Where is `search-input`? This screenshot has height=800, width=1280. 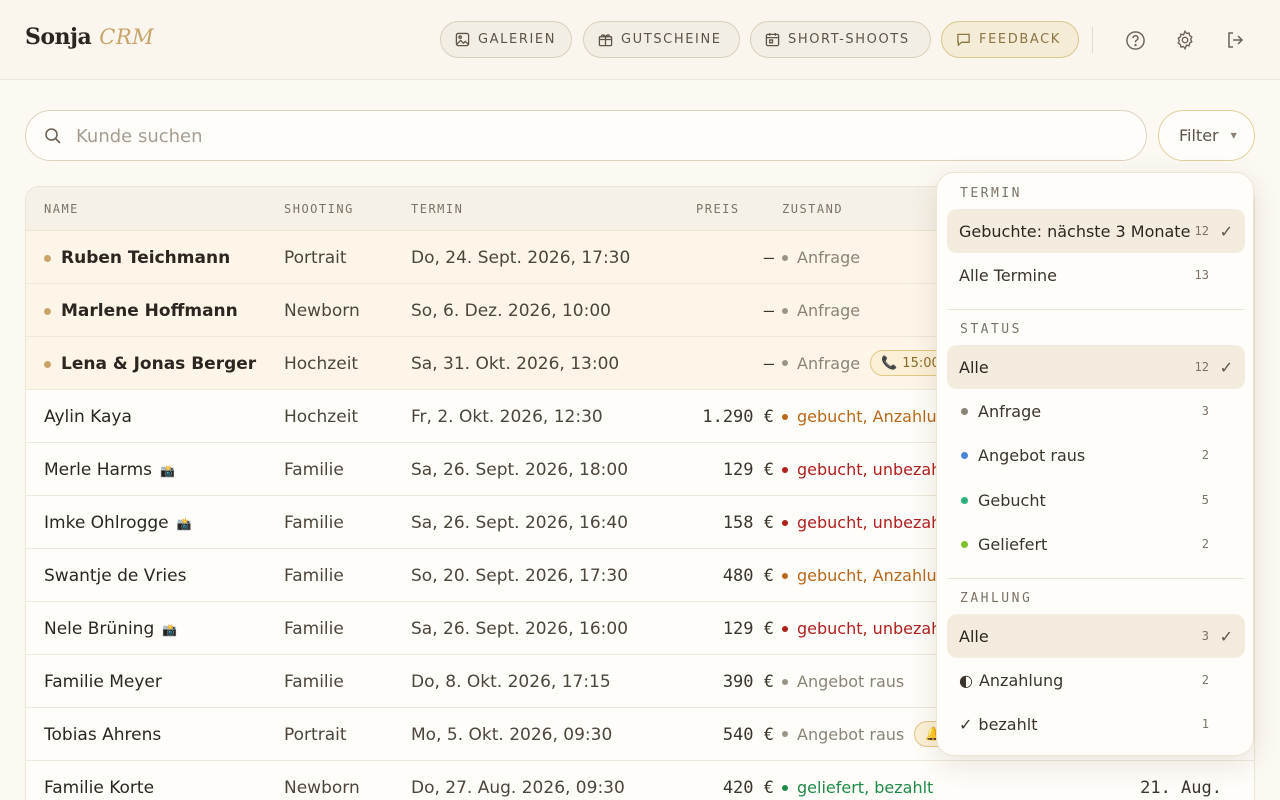
search-input is located at coordinates (601, 136).